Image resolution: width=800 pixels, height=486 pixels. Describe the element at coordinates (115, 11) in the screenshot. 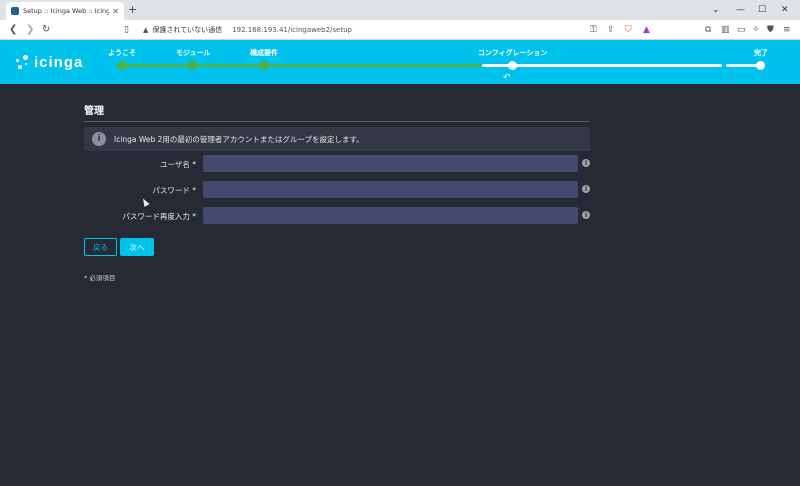

I see `tab-close-icon: ✕` at that location.